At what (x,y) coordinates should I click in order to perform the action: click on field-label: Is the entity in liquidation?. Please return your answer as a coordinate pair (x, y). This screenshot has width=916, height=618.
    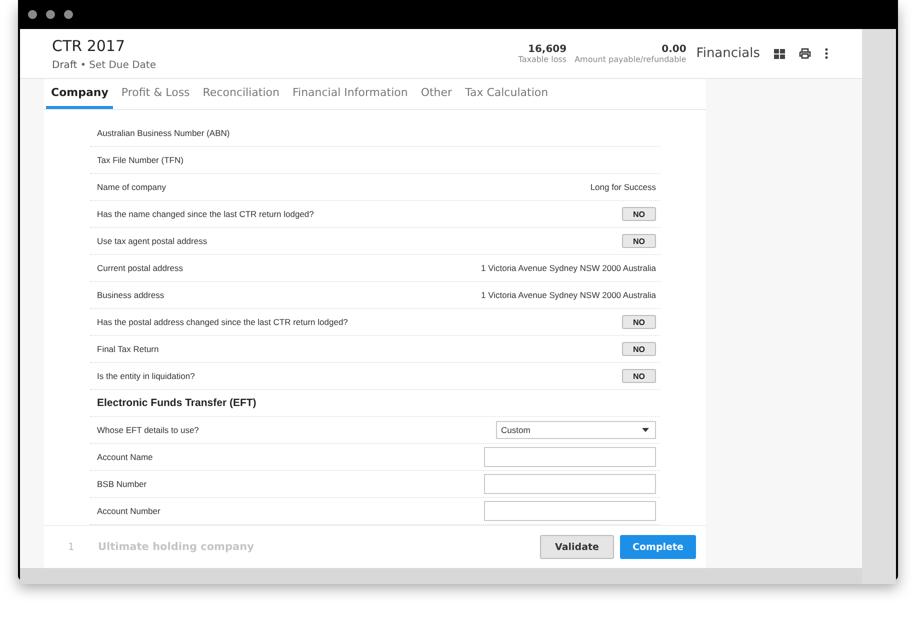
    Looking at the image, I should click on (146, 376).